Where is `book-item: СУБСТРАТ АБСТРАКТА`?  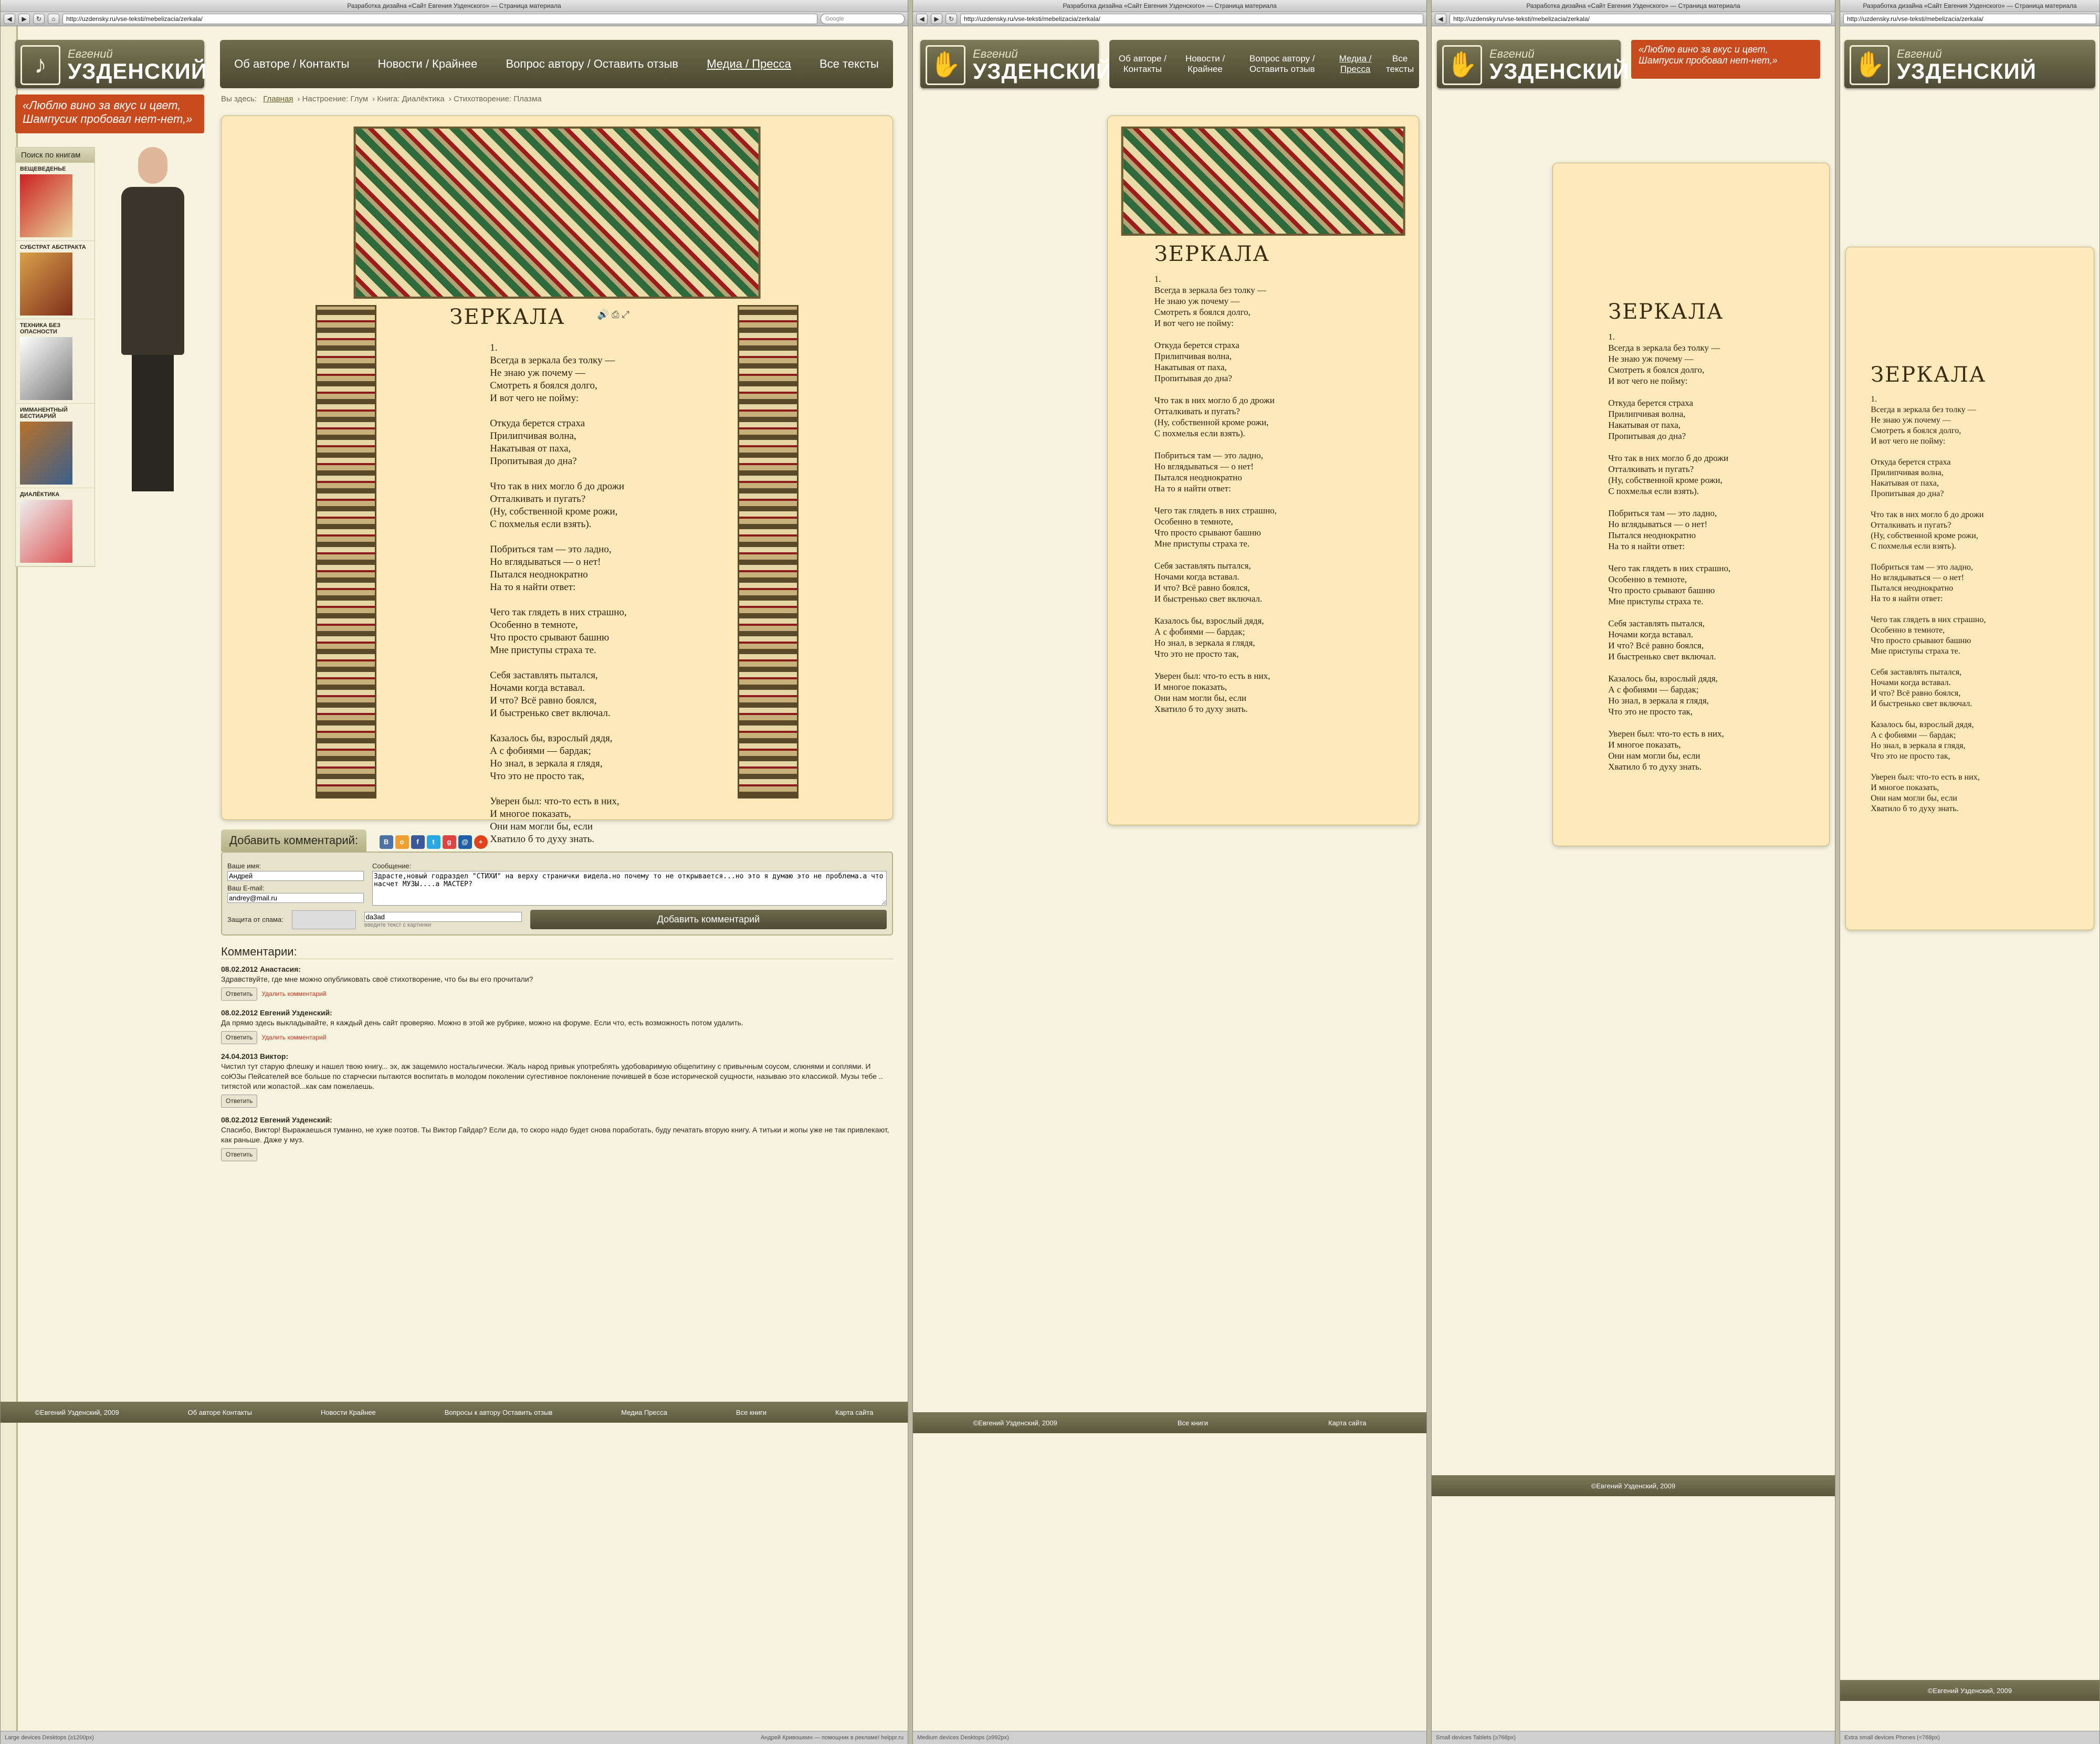
book-item: СУБСТРАТ АБСТРАКТА is located at coordinates (55, 280).